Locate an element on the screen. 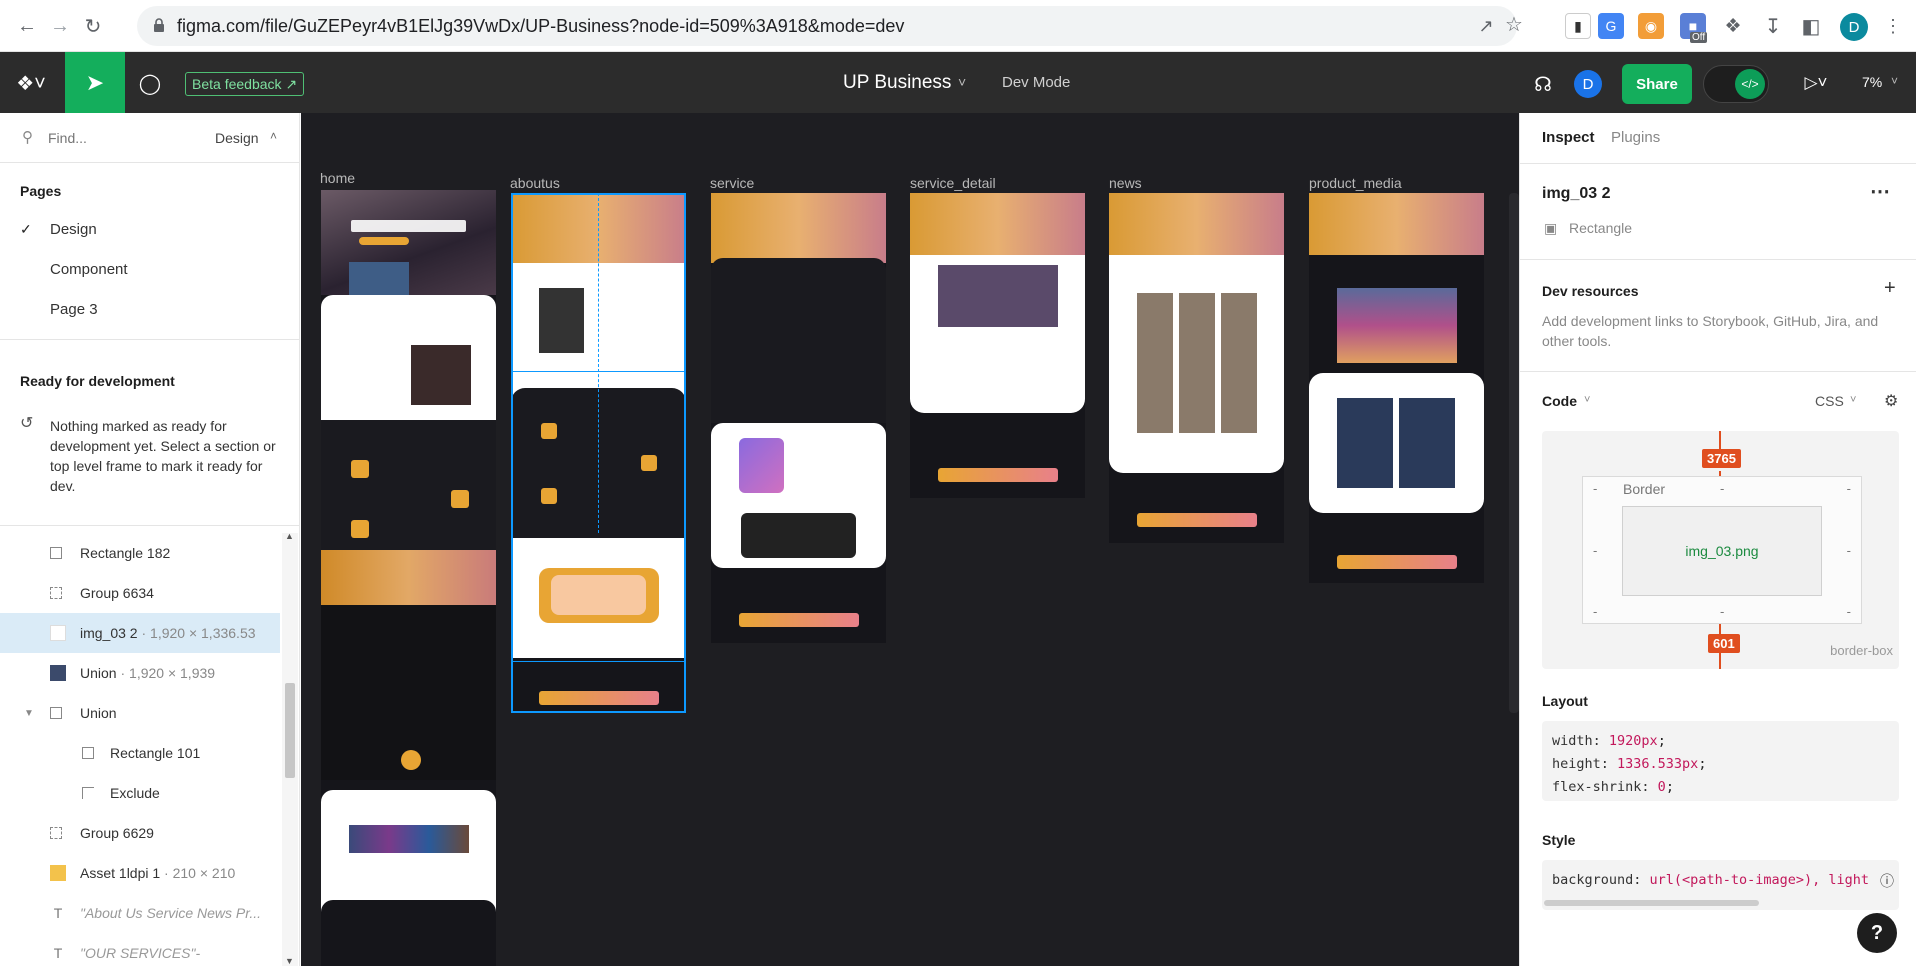 This screenshot has height=966, width=1916. panel-mode-label: Design is located at coordinates (237, 138).